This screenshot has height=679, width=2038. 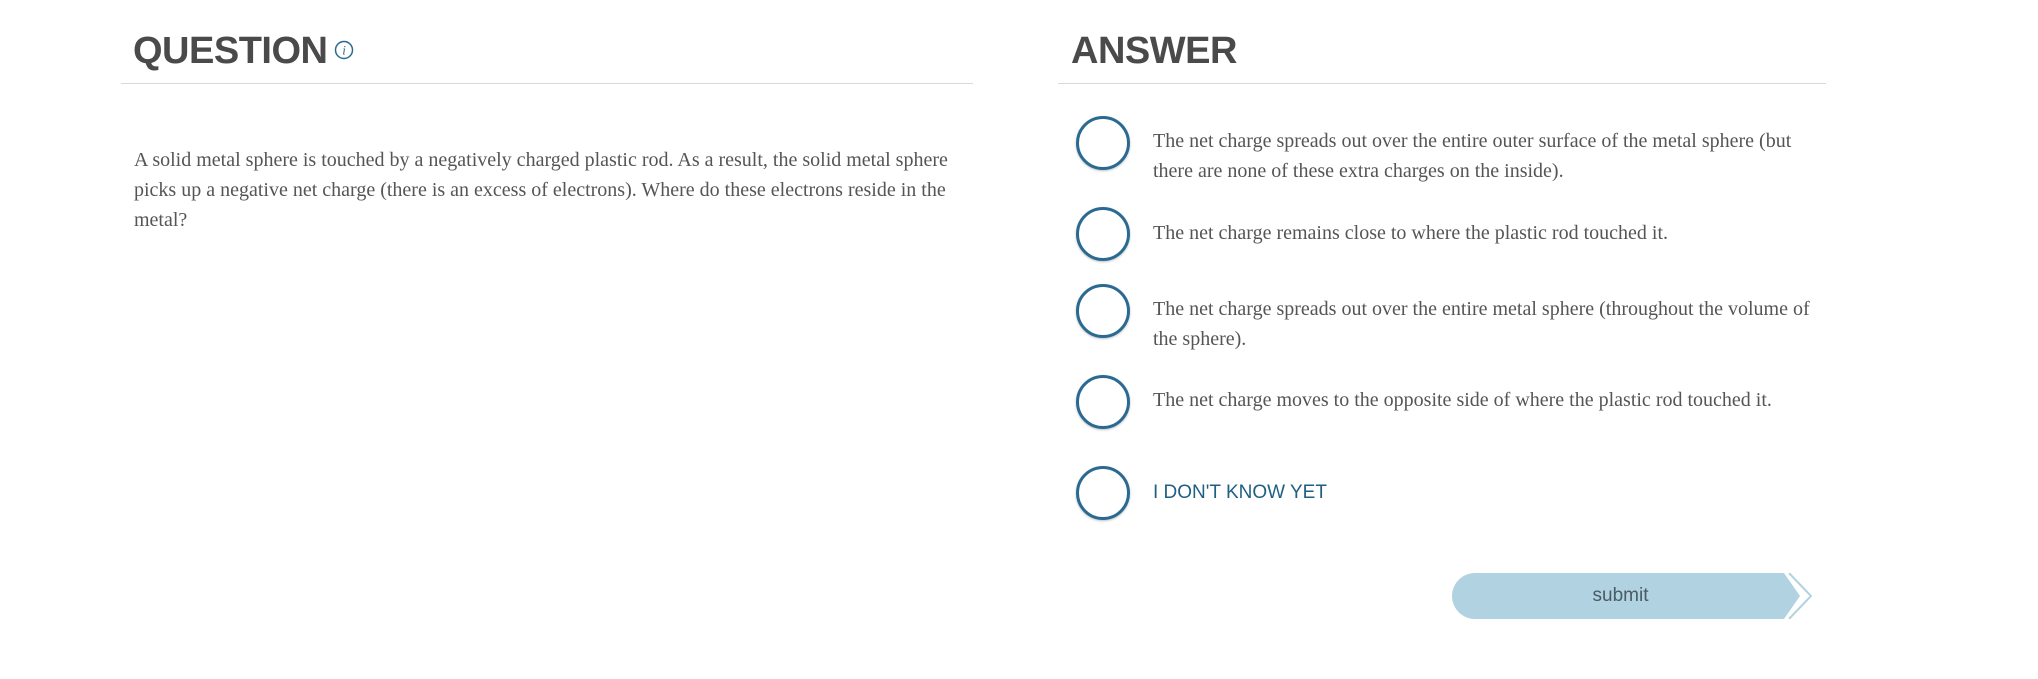 I want to click on submit-label: submit, so click(x=1620, y=596).